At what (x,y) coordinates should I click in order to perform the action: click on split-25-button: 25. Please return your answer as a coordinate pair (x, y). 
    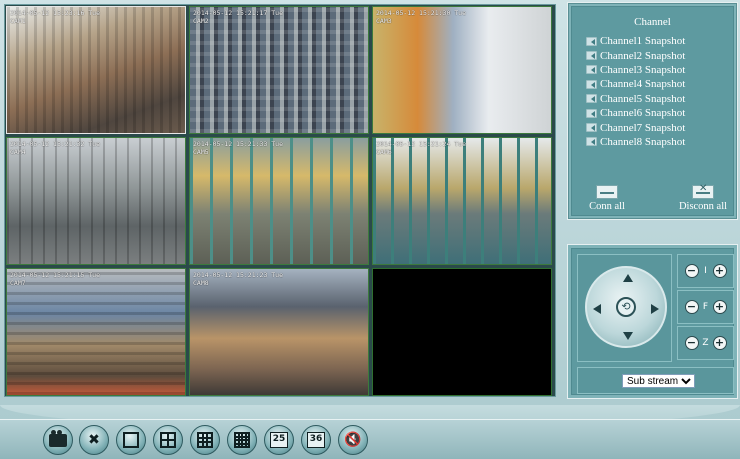
    Looking at the image, I should click on (279, 440).